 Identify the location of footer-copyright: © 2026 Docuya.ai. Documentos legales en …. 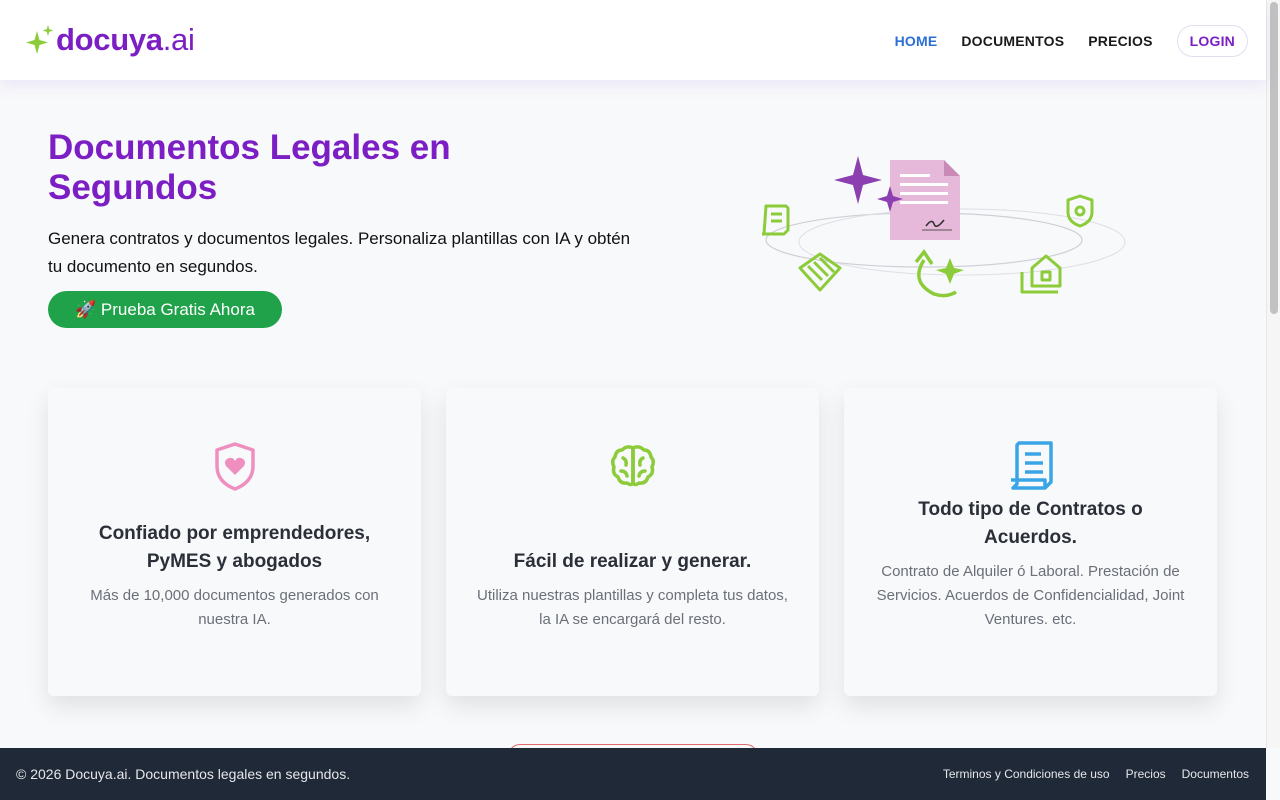
(183, 774).